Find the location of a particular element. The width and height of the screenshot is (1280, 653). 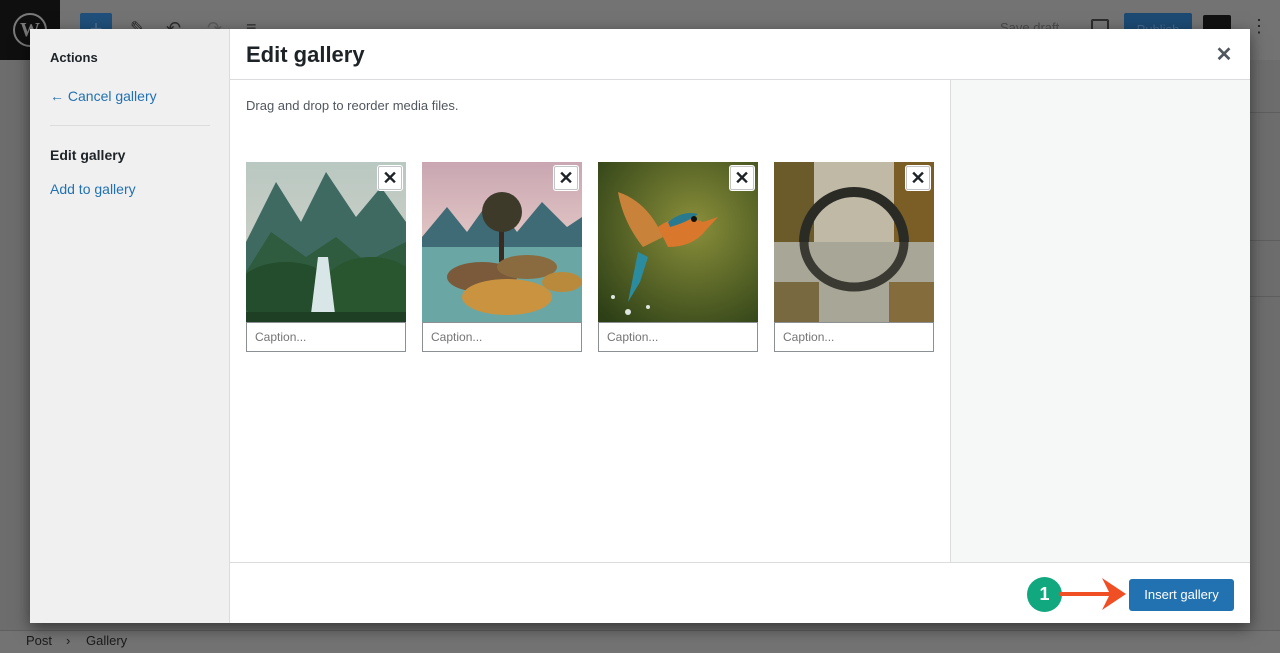

arrow-icon is located at coordinates (1093, 594).